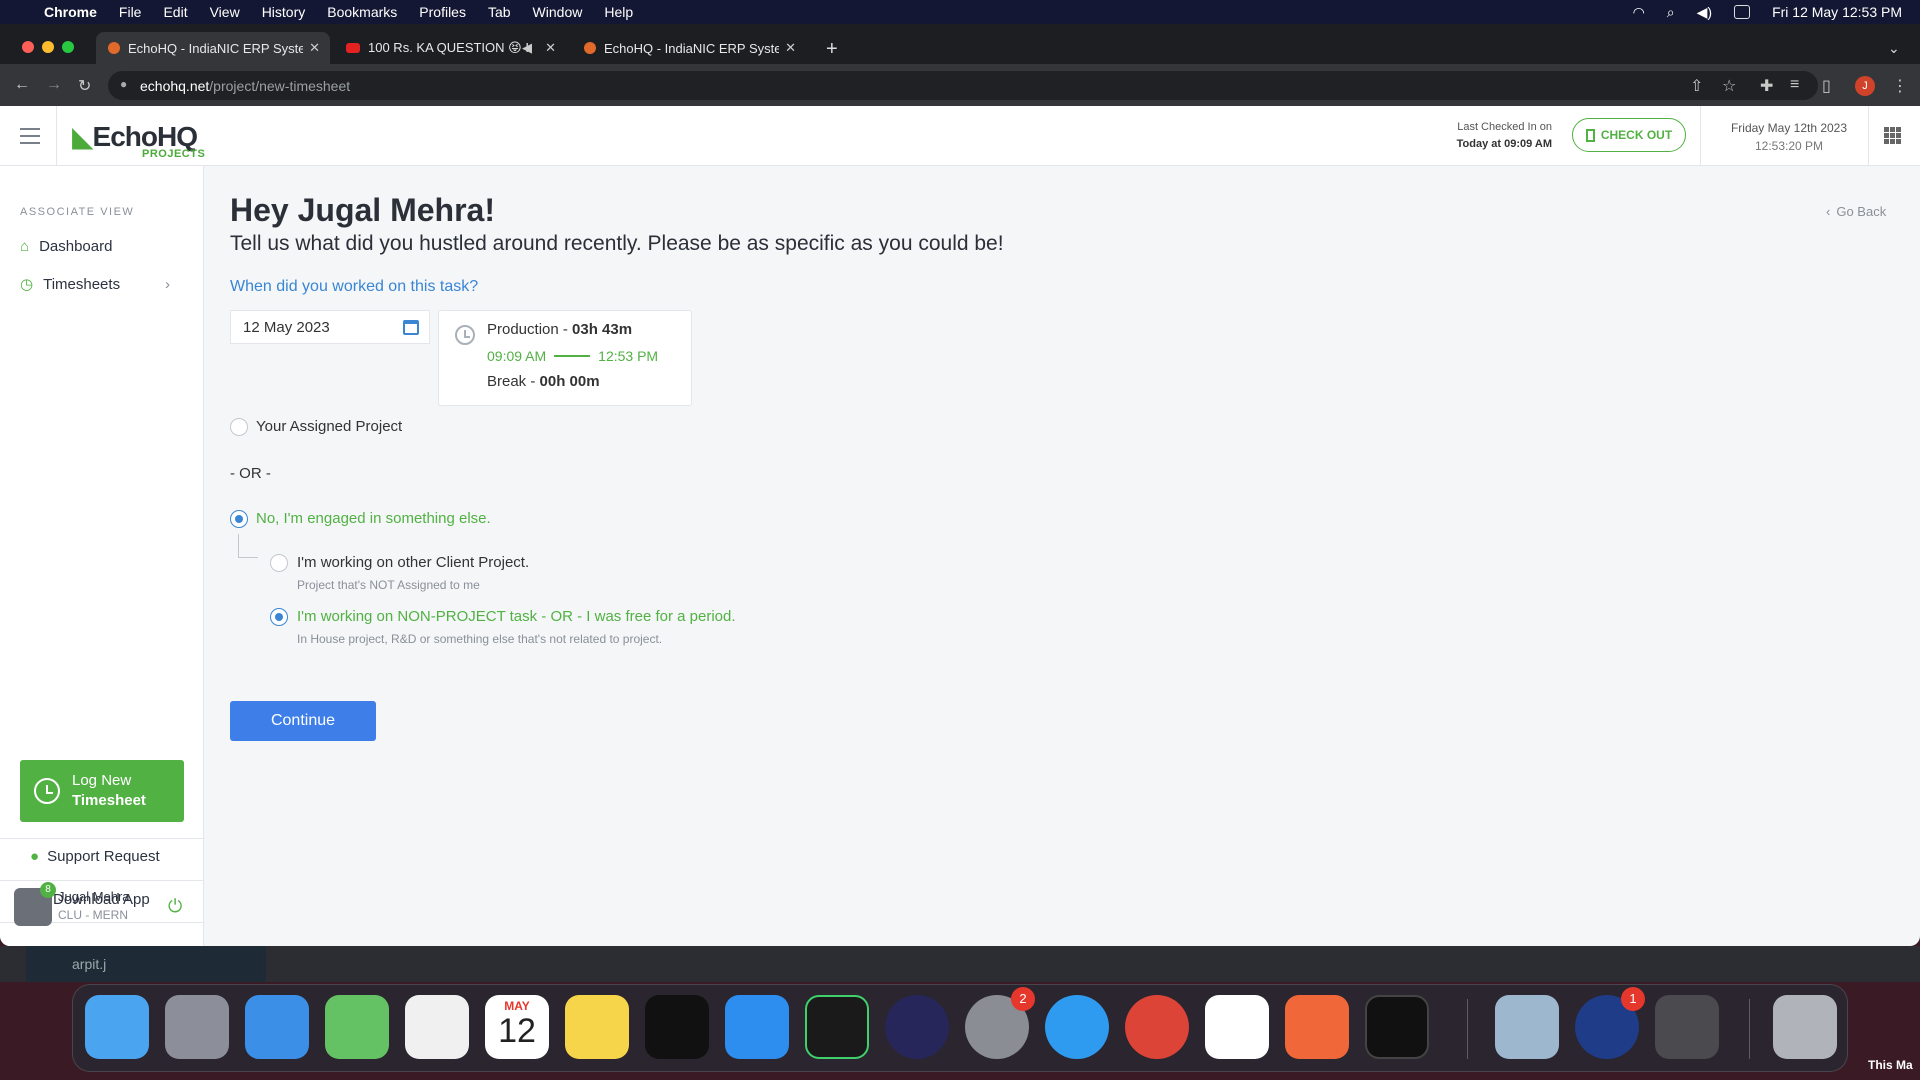 The width and height of the screenshot is (1920, 1080). I want to click on menu-bookmarks: Bookmarks, so click(362, 12).